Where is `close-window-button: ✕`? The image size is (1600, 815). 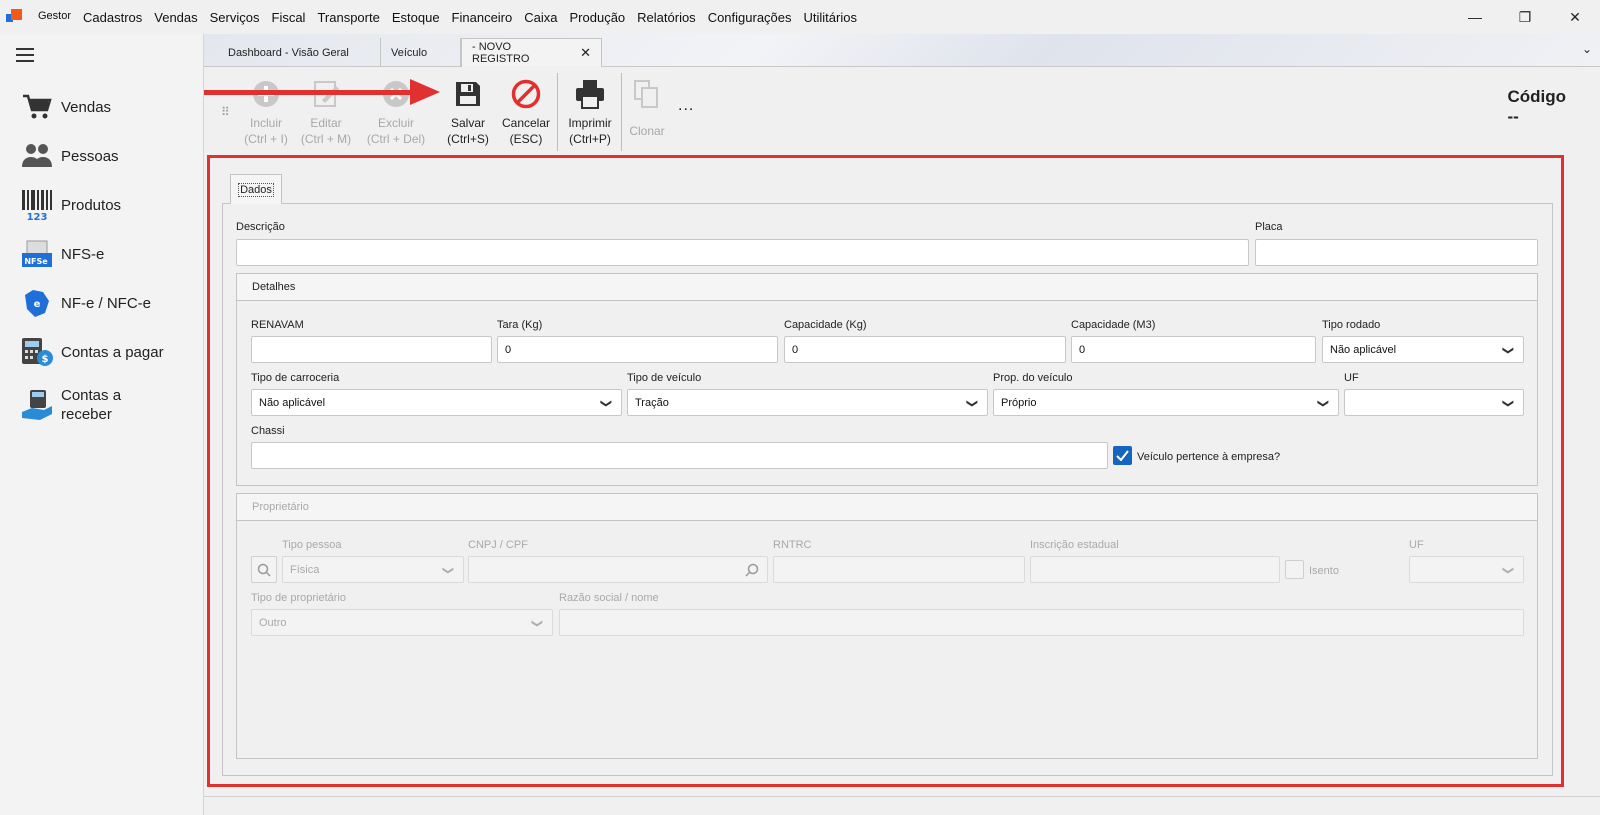
close-window-button: ✕ is located at coordinates (1575, 17).